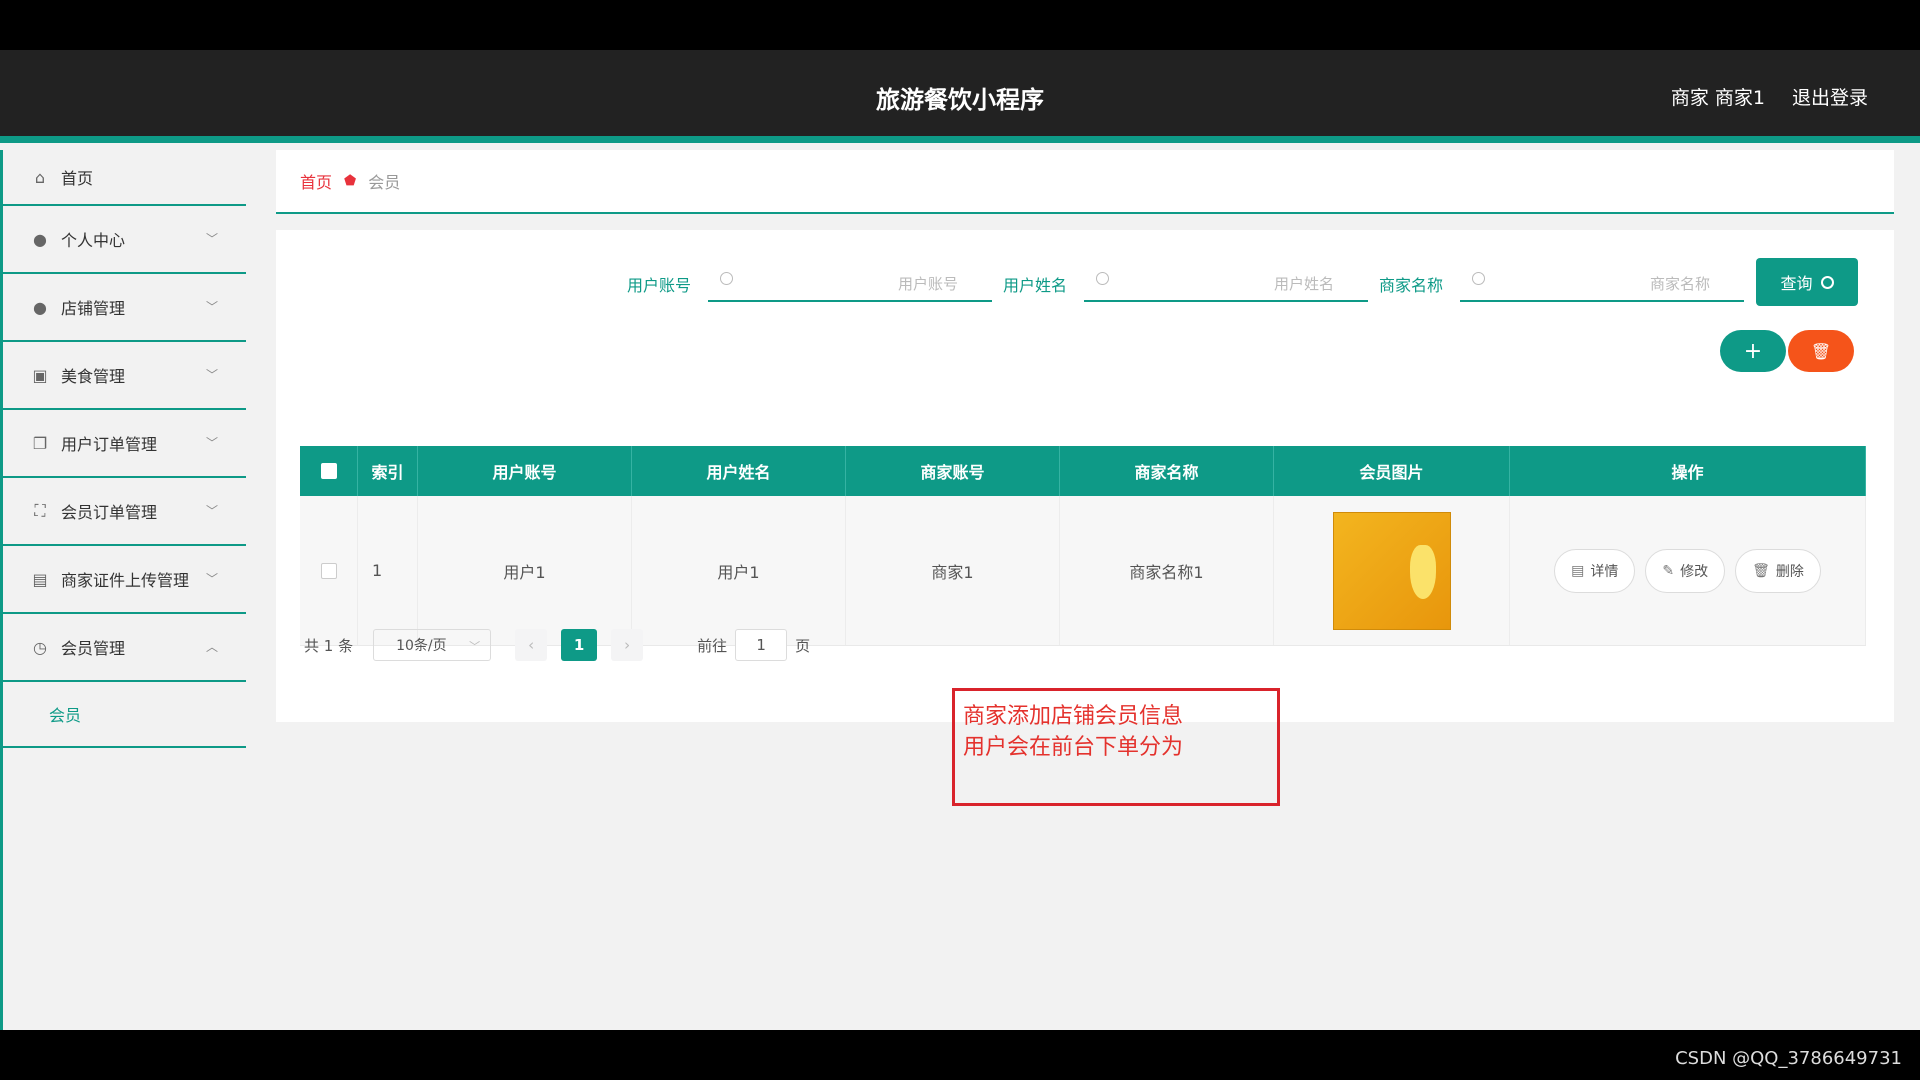 The width and height of the screenshot is (1920, 1080). Describe the element at coordinates (712, 645) in the screenshot. I see `goto-label: 前往` at that location.